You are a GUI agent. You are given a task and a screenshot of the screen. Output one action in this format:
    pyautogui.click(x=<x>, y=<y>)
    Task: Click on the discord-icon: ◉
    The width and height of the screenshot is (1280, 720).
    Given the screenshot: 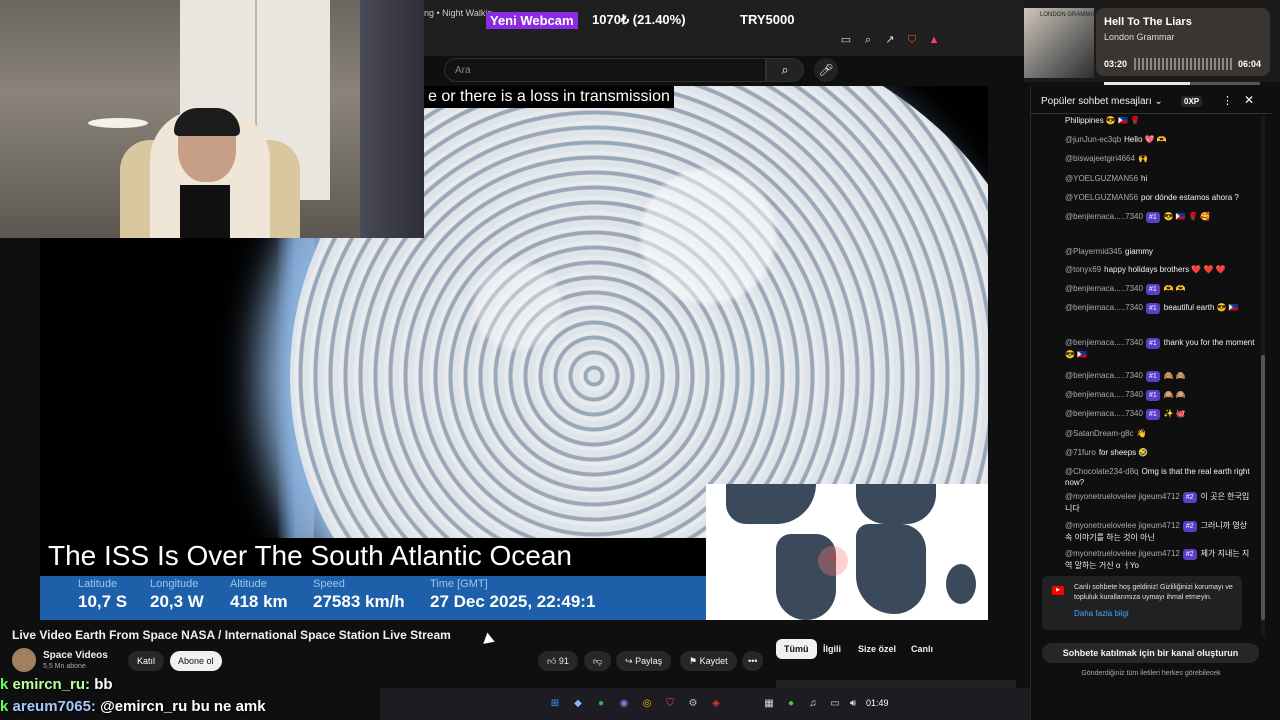 What is the action you would take?
    pyautogui.click(x=624, y=704)
    